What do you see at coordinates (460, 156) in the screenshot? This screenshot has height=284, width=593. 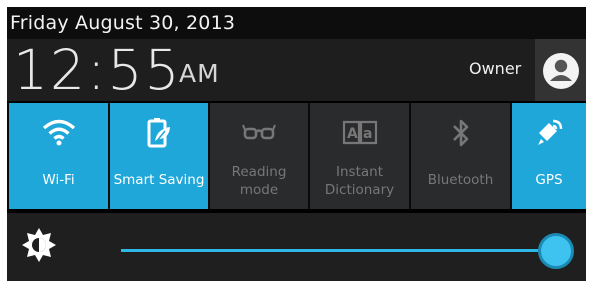 I see `tile-bluetooth: Bluetooth` at bounding box center [460, 156].